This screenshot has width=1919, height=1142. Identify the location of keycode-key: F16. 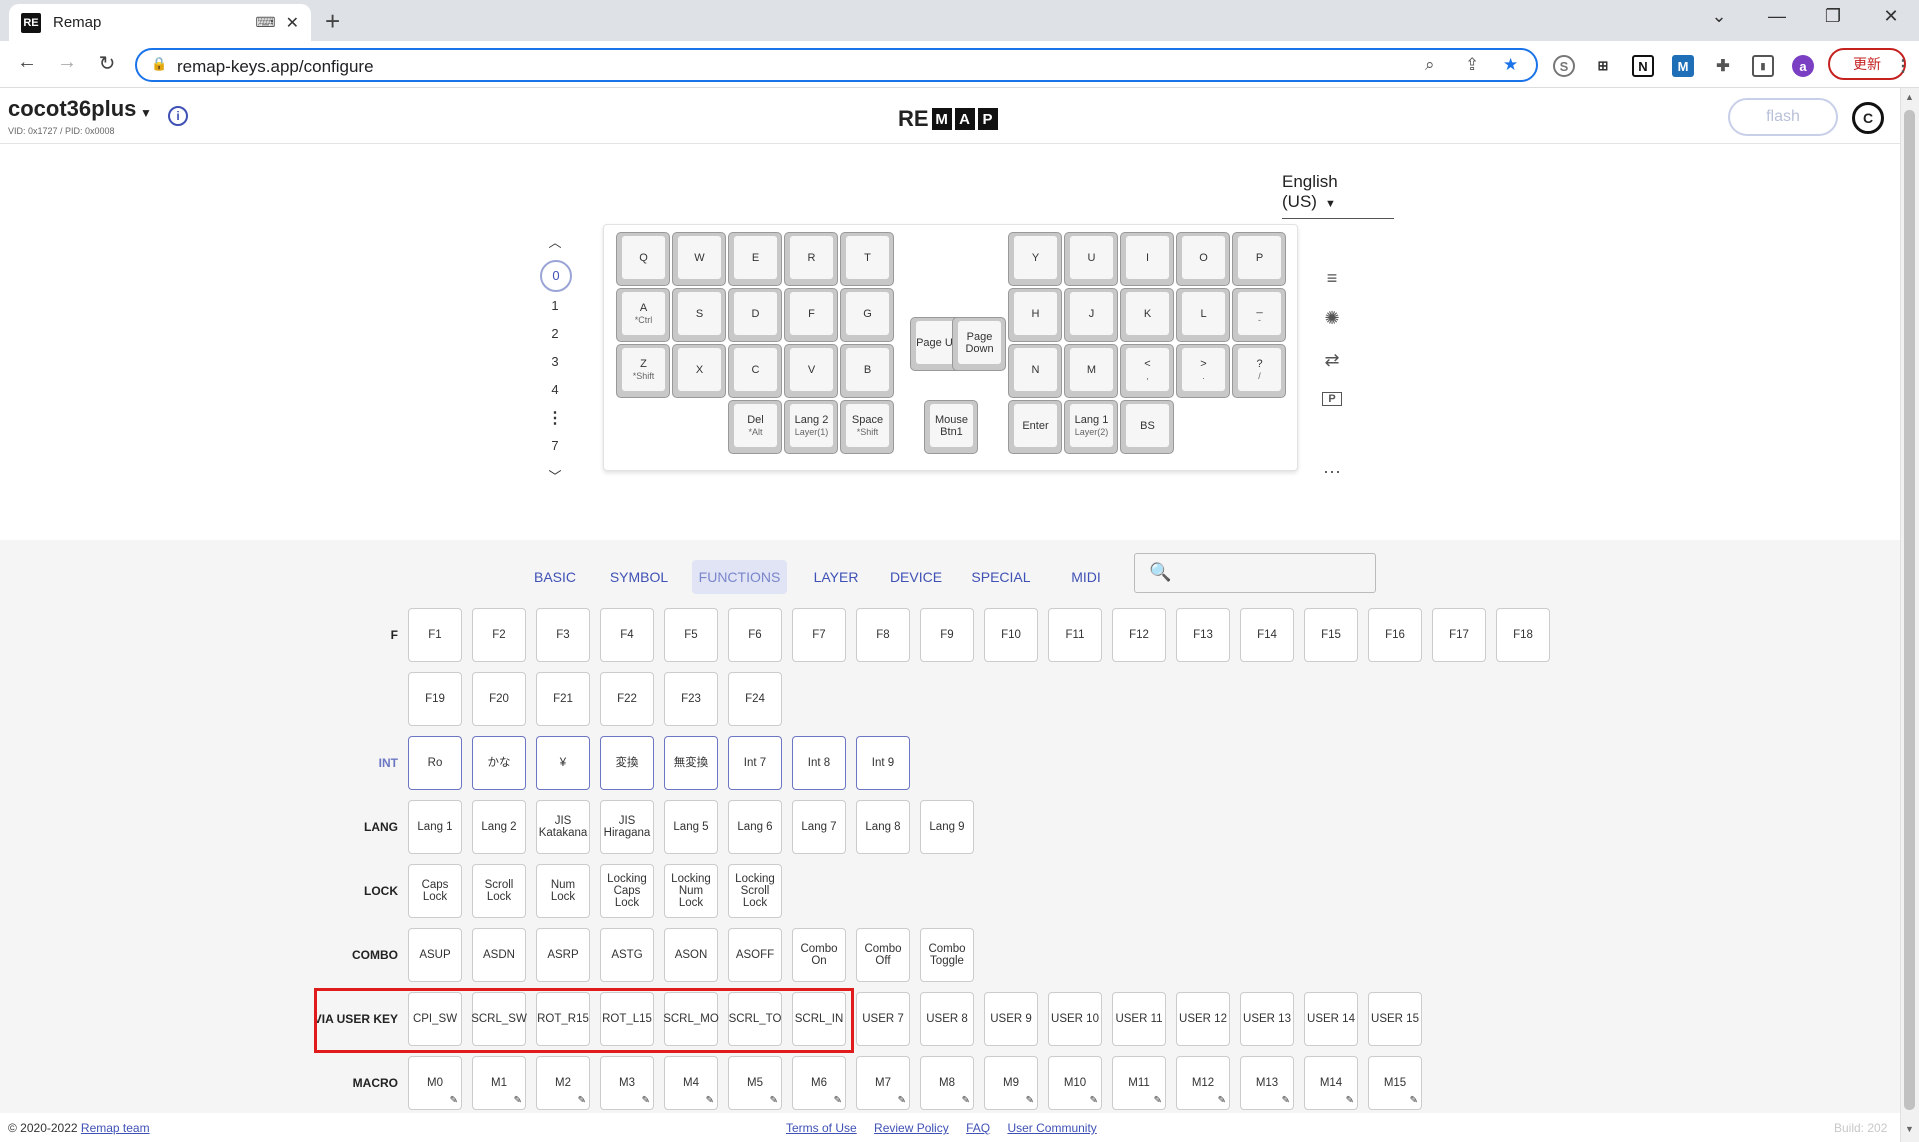
(1395, 635).